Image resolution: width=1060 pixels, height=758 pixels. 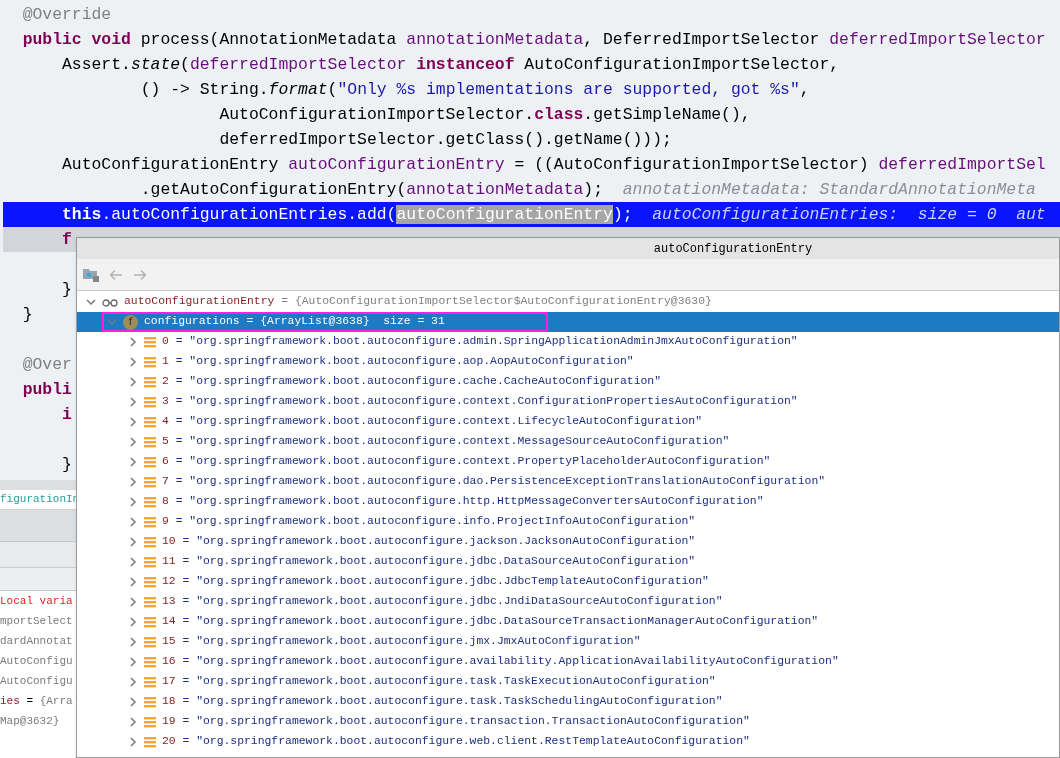 I want to click on popup-title: autoConfigurationEntry, so click(x=733, y=249).